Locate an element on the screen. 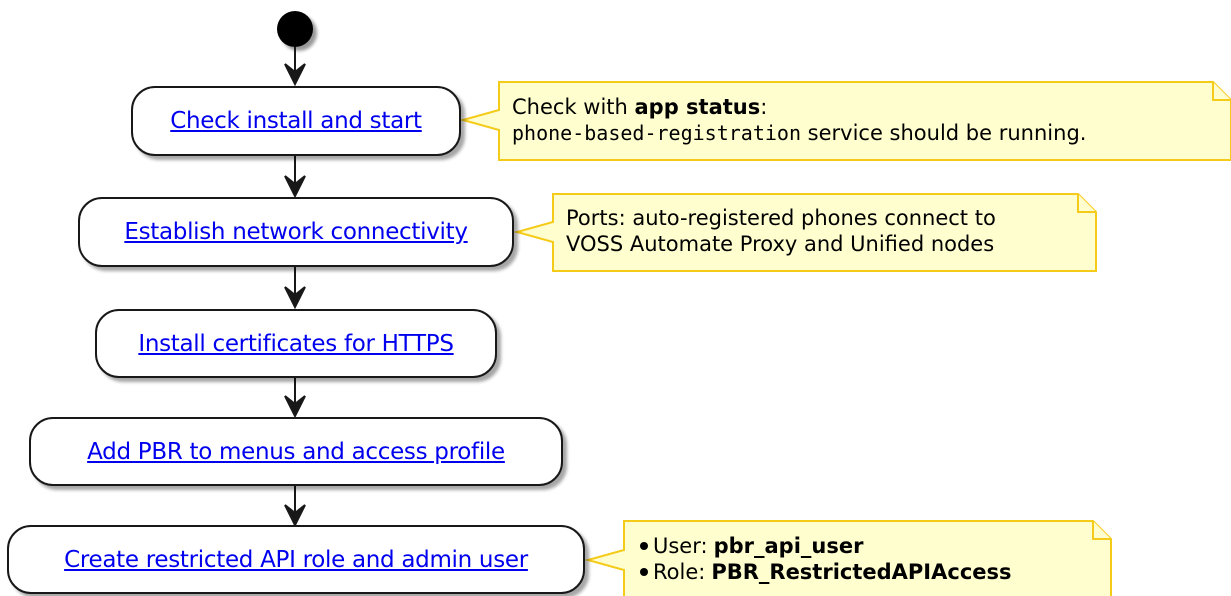  step-install-certificates: Install certificates for HTTPS is located at coordinates (296, 343).